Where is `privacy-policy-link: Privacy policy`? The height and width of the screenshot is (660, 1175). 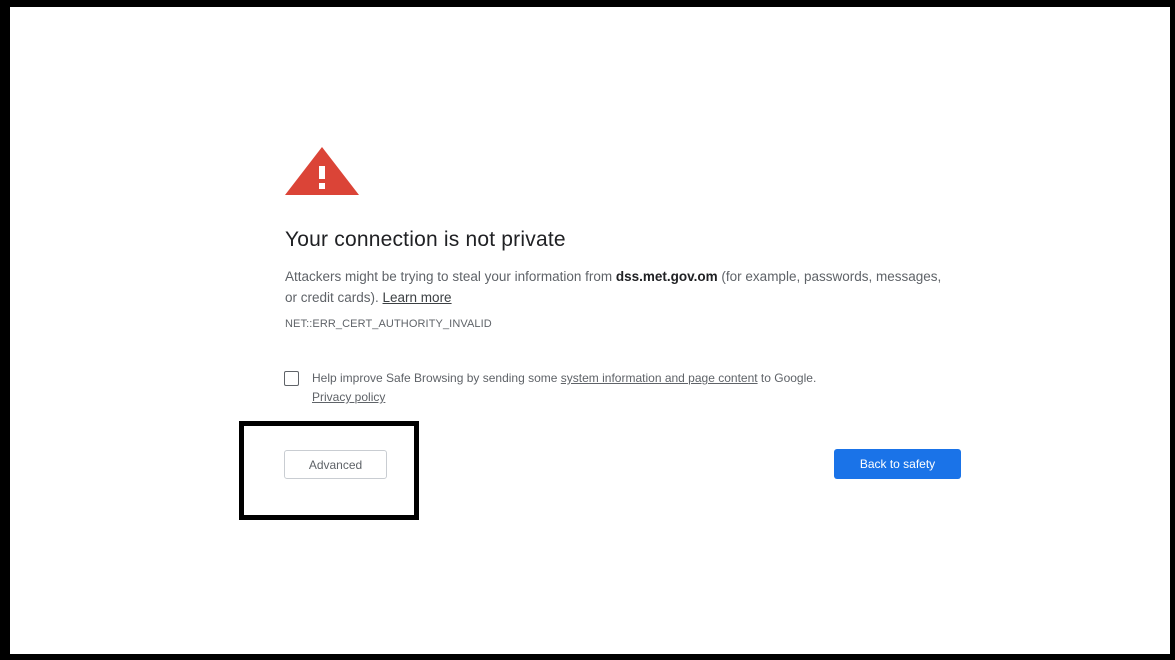
privacy-policy-link: Privacy policy is located at coordinates (348, 397).